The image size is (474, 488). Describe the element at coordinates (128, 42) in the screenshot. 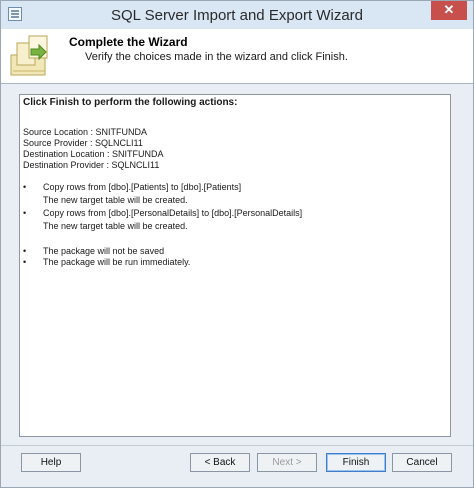

I see `page-title: Complete the Wizard` at that location.